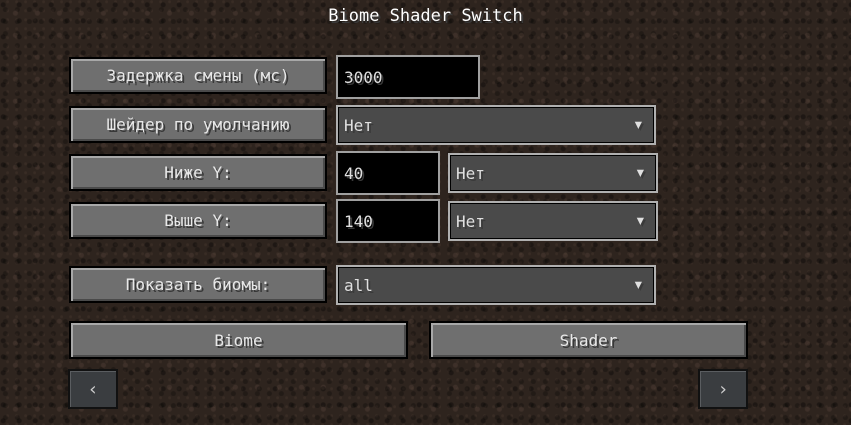 This screenshot has height=425, width=851. I want to click on delay-label-button: Задержка смены (мс), so click(198, 75).